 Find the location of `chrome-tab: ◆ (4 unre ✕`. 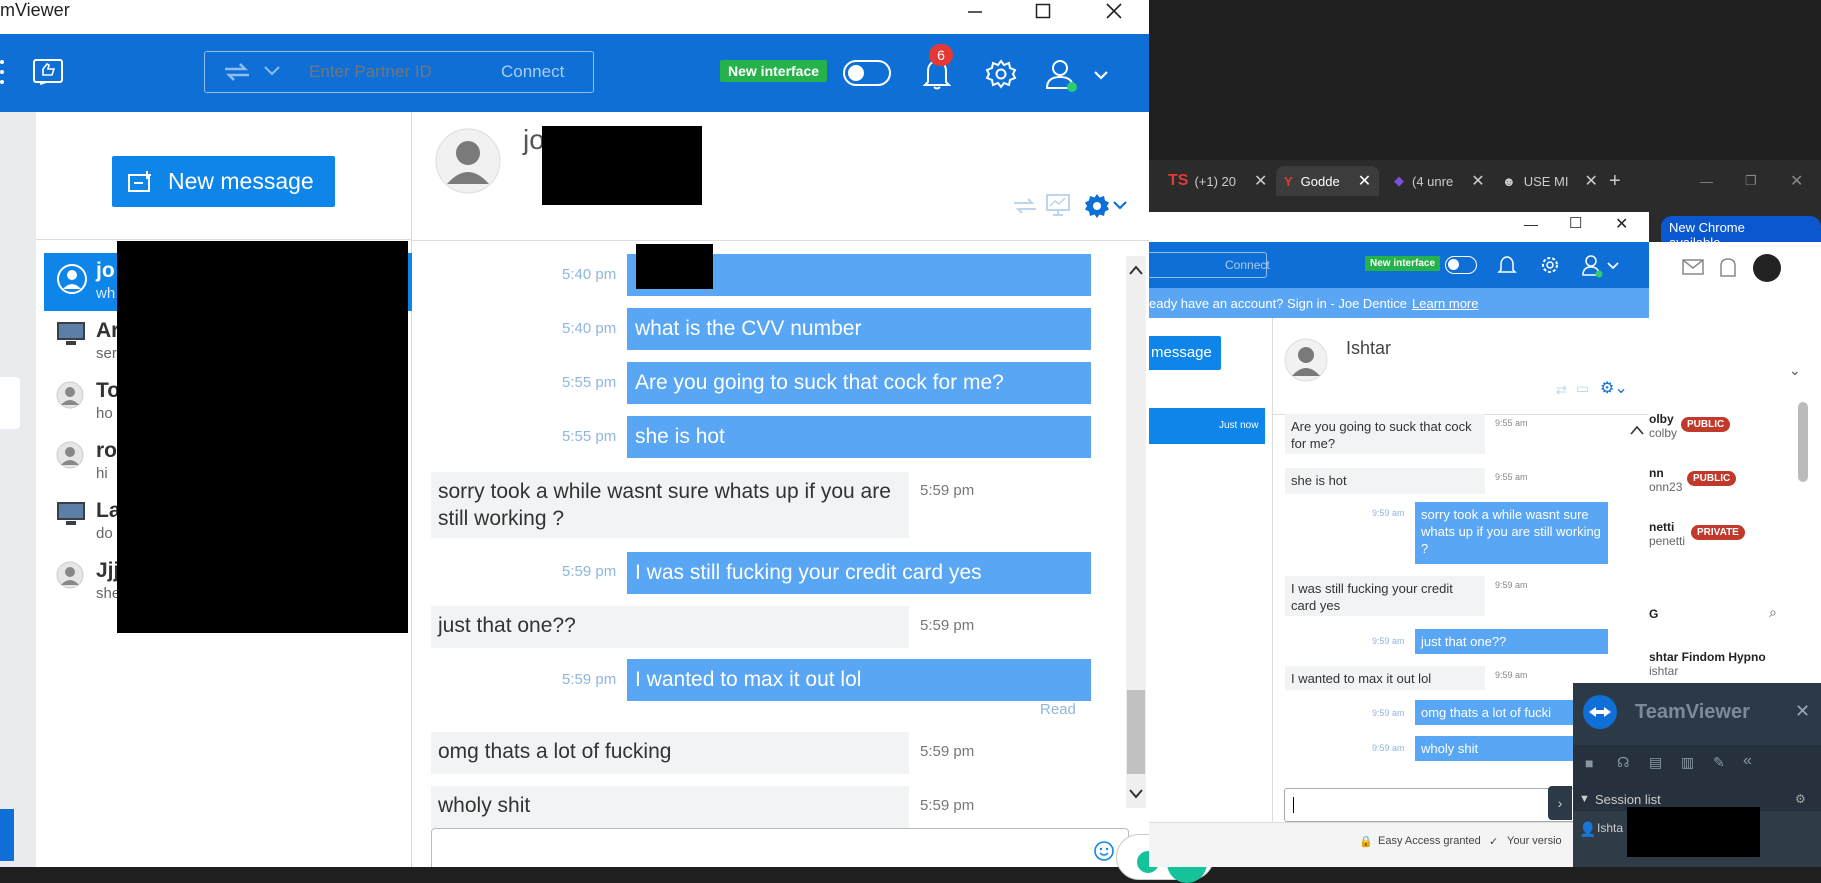

chrome-tab: ◆ (4 unre ✕ is located at coordinates (1439, 181).